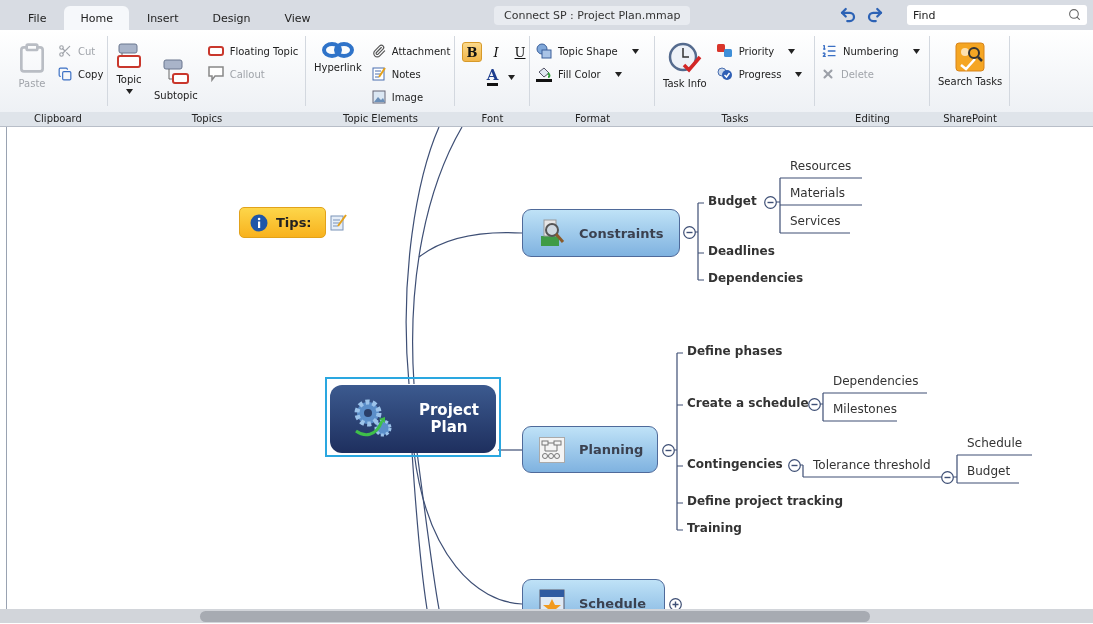  What do you see at coordinates (601, 233) in the screenshot?
I see `main-topic: Constraints` at bounding box center [601, 233].